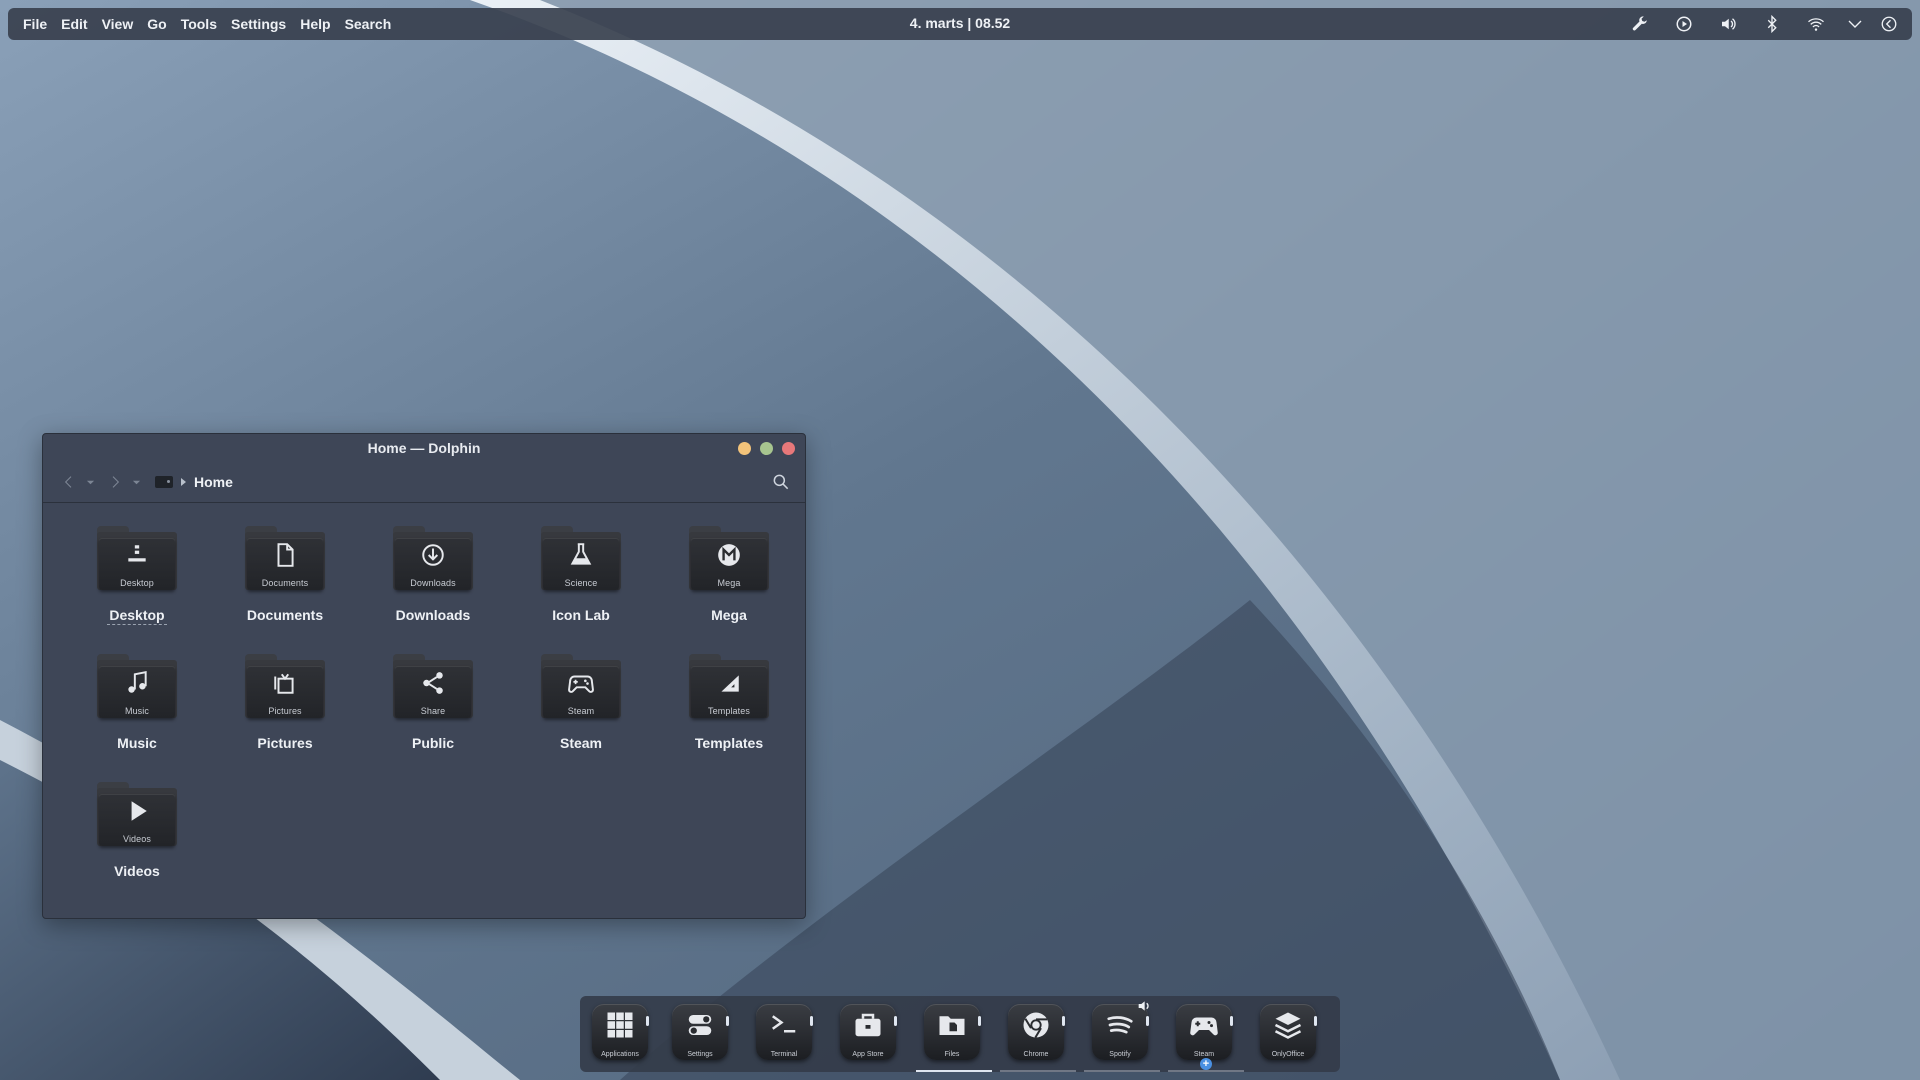 The width and height of the screenshot is (1920, 1080). I want to click on window-title: Home — Dolphin, so click(424, 448).